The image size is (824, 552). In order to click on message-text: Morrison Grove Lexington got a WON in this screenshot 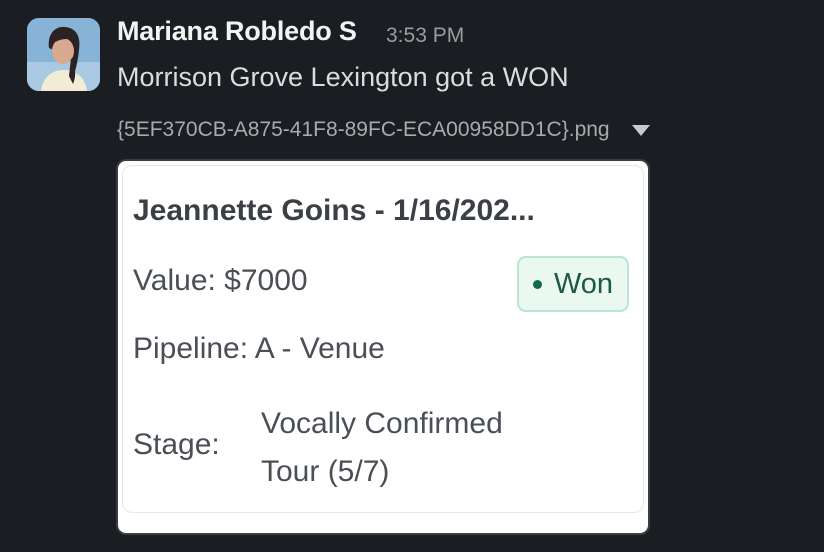, I will do `click(343, 77)`.